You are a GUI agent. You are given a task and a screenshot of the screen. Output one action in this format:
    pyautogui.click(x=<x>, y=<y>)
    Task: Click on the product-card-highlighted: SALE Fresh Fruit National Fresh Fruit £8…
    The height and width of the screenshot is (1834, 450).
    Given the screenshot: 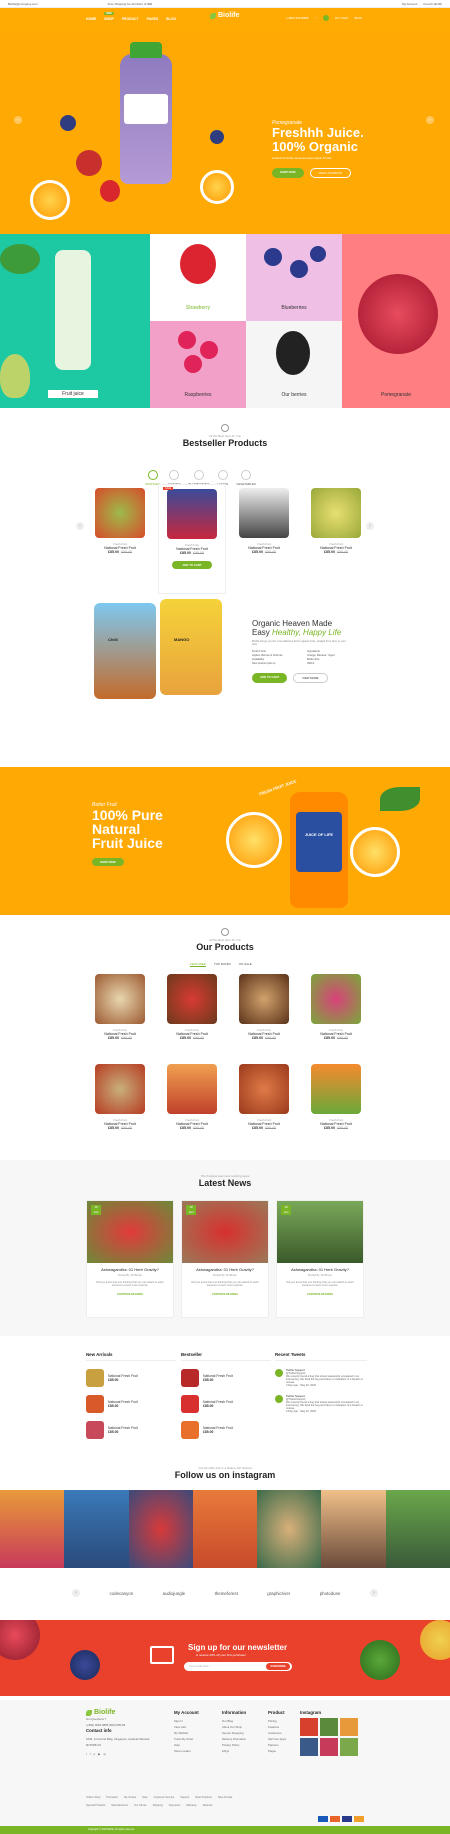 What is the action you would take?
    pyautogui.click(x=192, y=539)
    